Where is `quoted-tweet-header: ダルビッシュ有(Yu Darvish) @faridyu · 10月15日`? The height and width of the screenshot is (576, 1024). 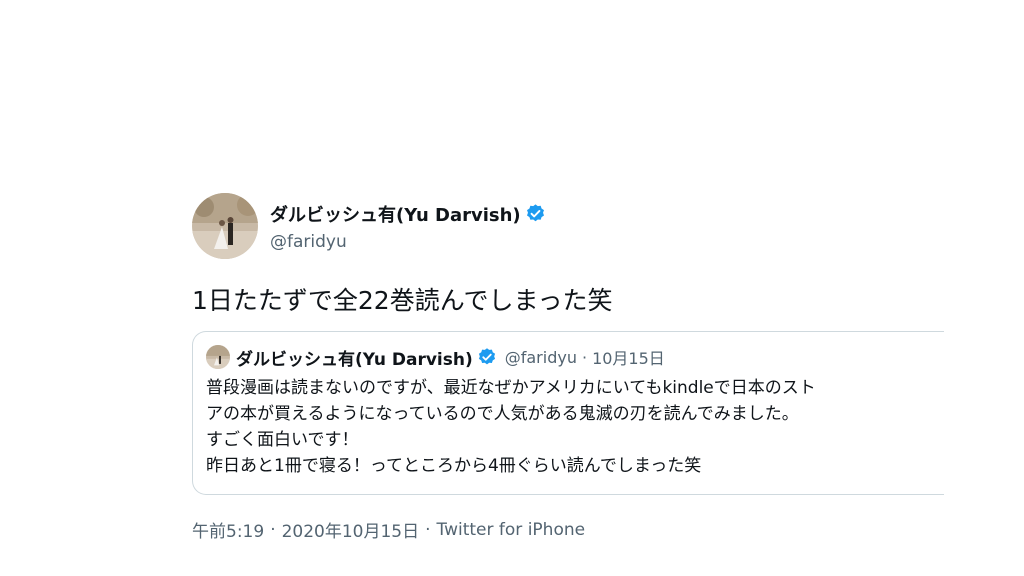 quoted-tweet-header: ダルビッシュ有(Yu Darvish) @faridyu · 10月15日 is located at coordinates (575, 357).